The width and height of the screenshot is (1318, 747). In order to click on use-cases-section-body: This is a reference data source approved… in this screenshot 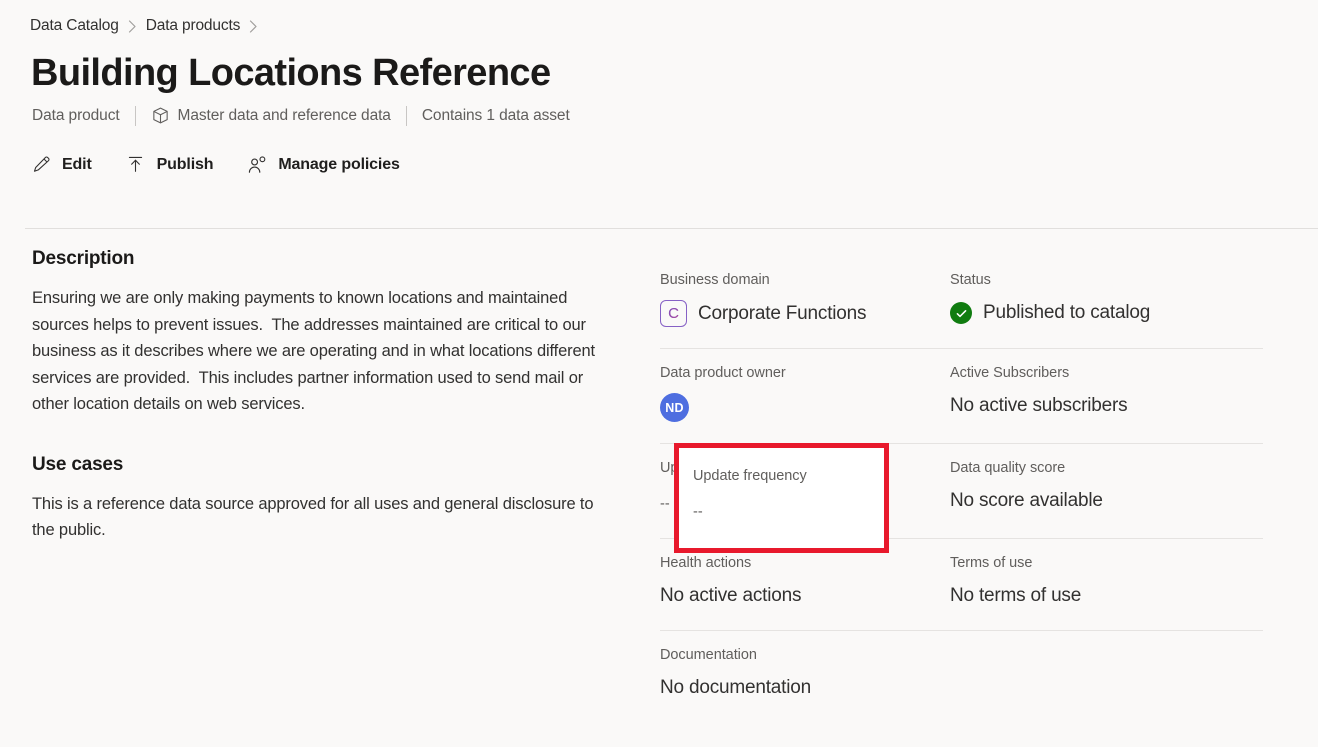, I will do `click(315, 517)`.